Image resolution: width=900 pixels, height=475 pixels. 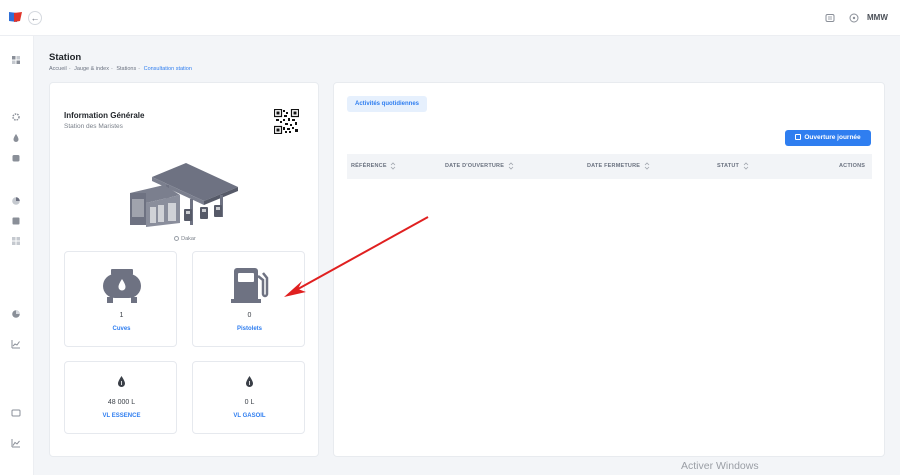 I want to click on windows-activation-watermark: Activer Windows, so click(x=720, y=466).